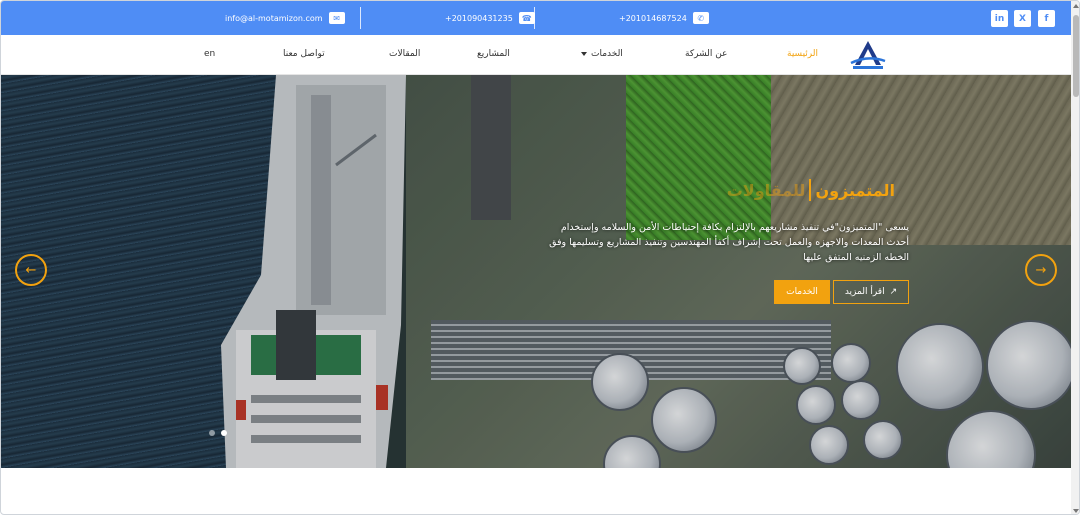 This screenshot has height=515, width=1080. What do you see at coordinates (31, 270) in the screenshot?
I see `arrow-left-icon: ←` at bounding box center [31, 270].